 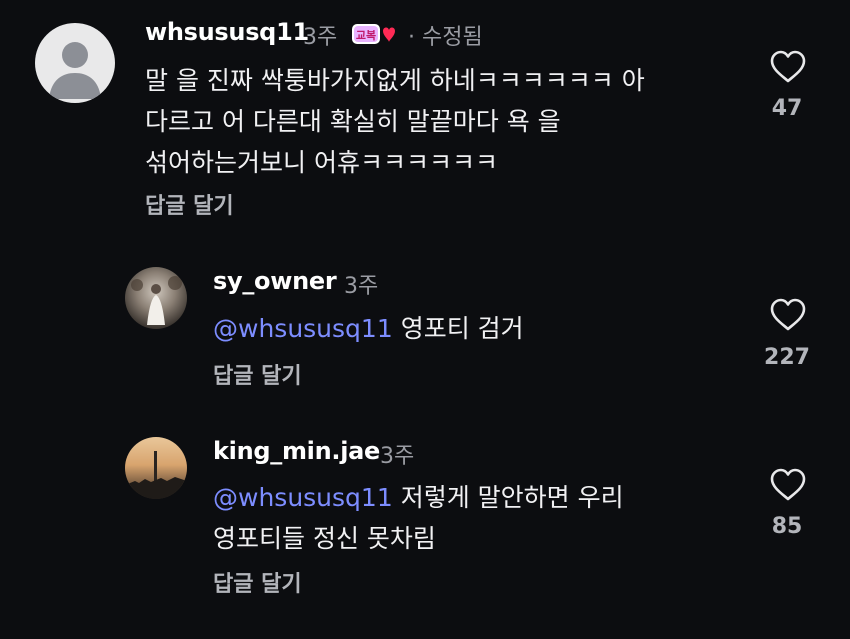 I want to click on comment-line: 저렇게 말안하면 우리, so click(x=512, y=497).